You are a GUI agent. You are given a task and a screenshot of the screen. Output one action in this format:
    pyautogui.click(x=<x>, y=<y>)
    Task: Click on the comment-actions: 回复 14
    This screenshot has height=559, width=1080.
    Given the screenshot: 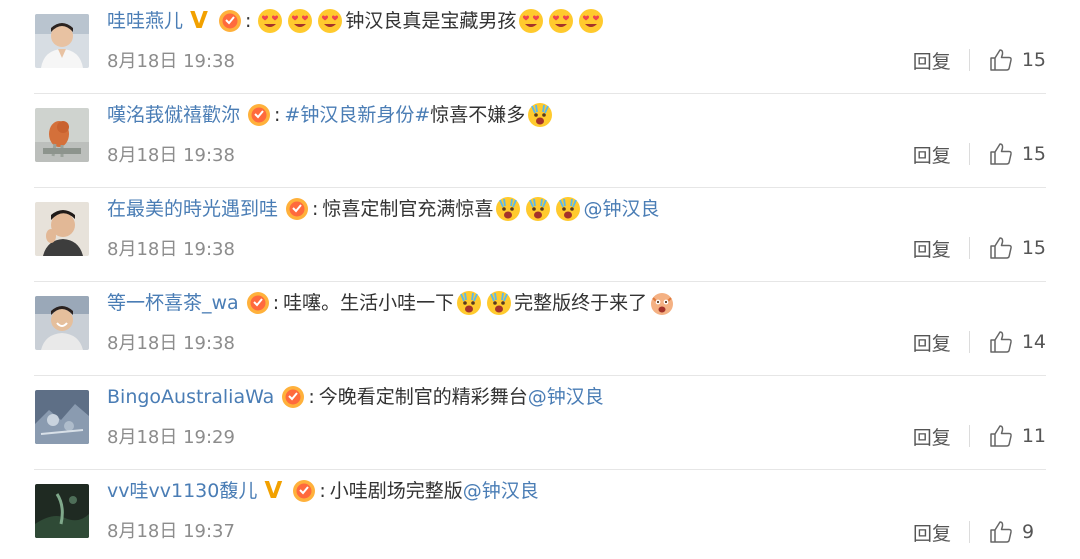 What is the action you would take?
    pyautogui.click(x=979, y=342)
    